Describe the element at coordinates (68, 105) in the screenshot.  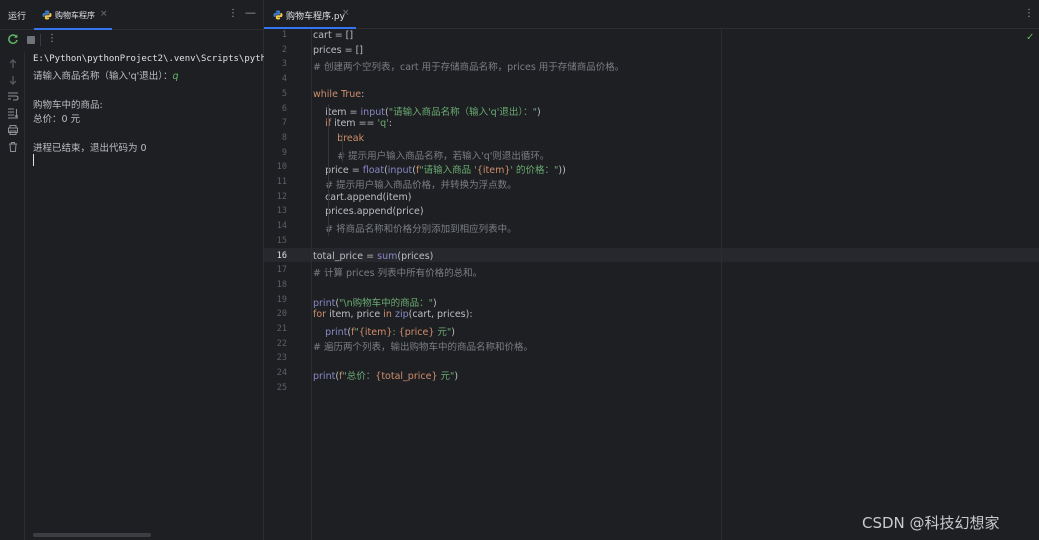
I see `console-line: 购物车中的商品:` at that location.